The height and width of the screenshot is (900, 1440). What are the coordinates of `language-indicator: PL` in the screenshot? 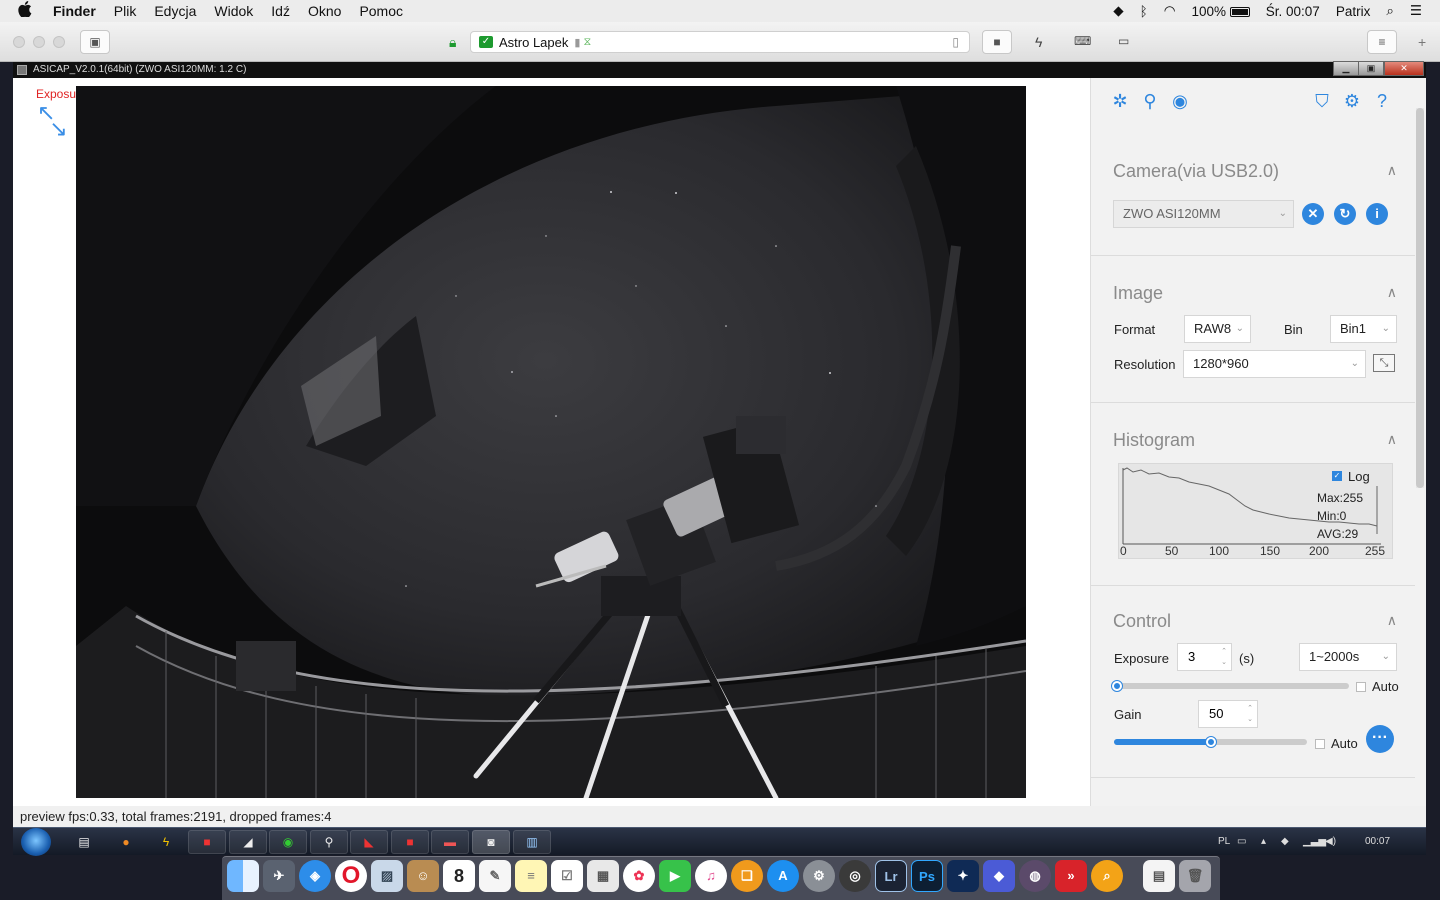 It's located at (1224, 842).